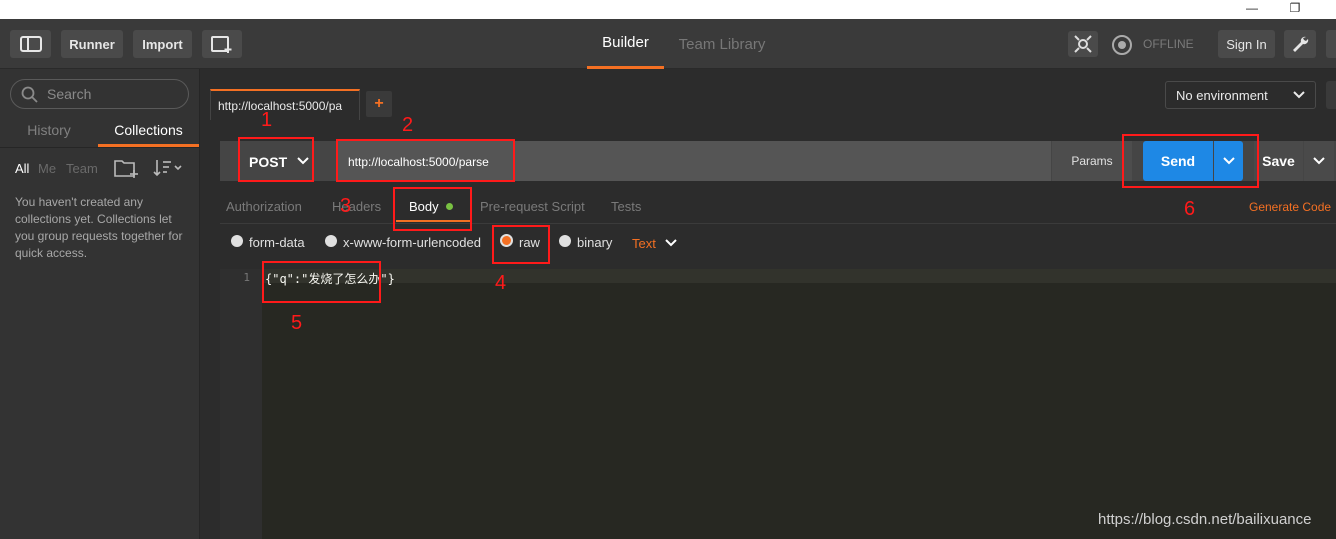 The height and width of the screenshot is (539, 1336). I want to click on send-options-button, so click(1228, 161).